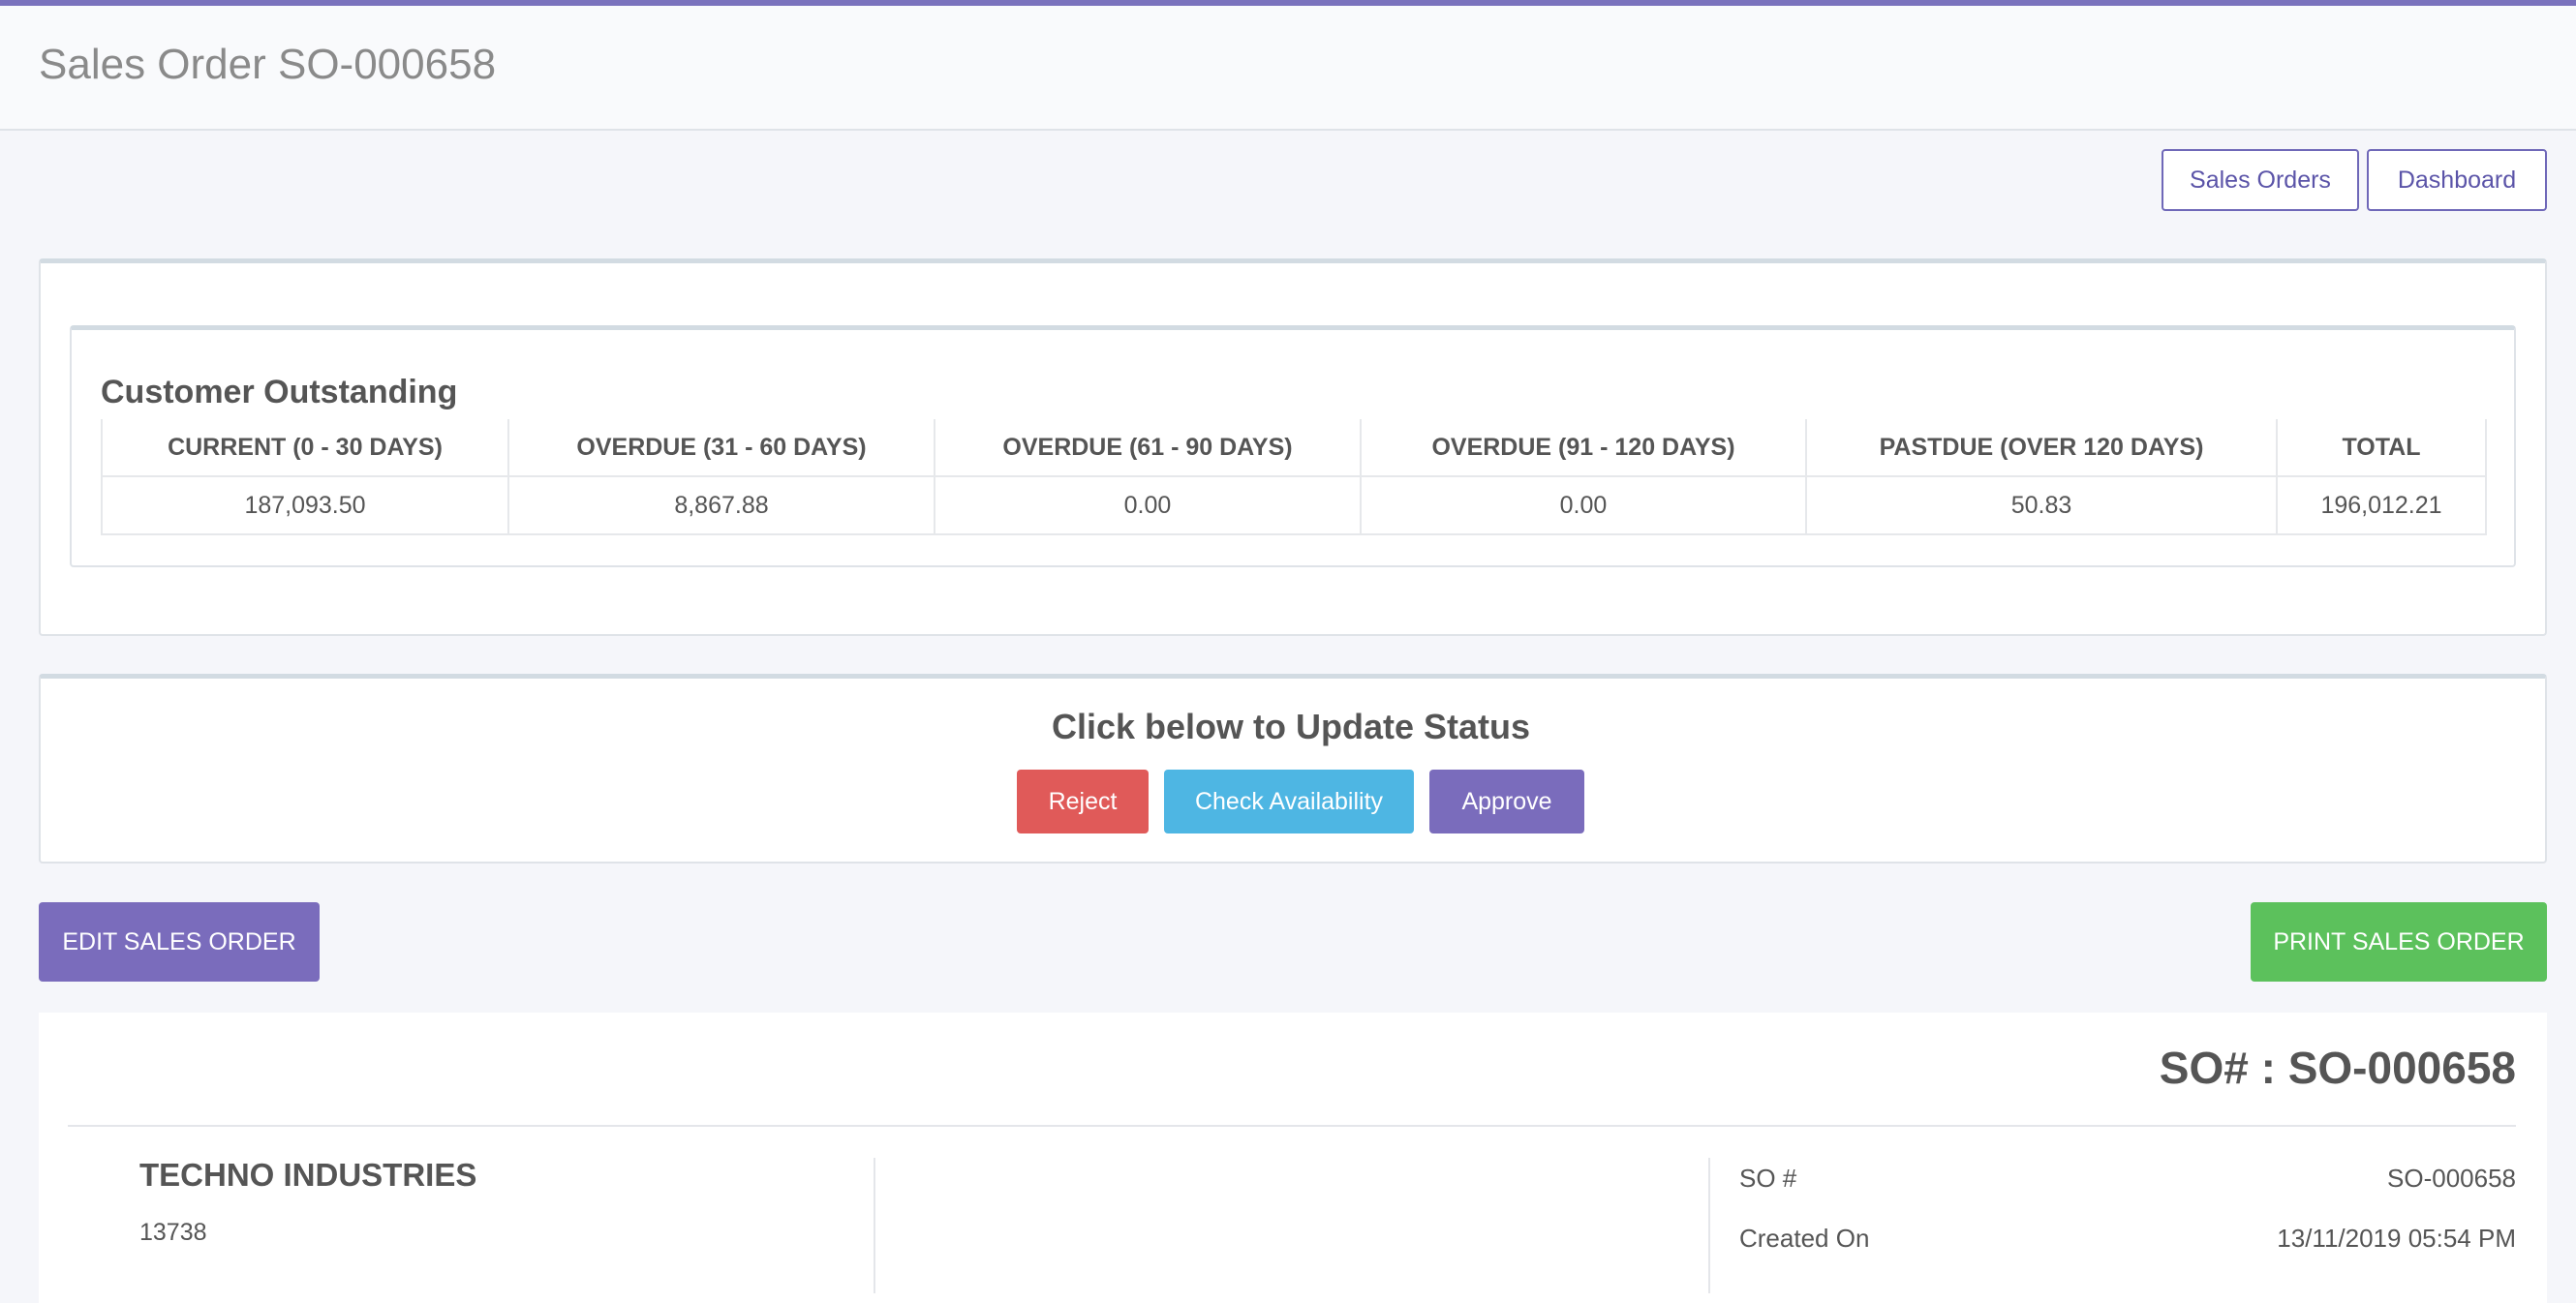 This screenshot has height=1303, width=2576. Describe the element at coordinates (268, 64) in the screenshot. I see `page-title: Sales Order SO-000658` at that location.